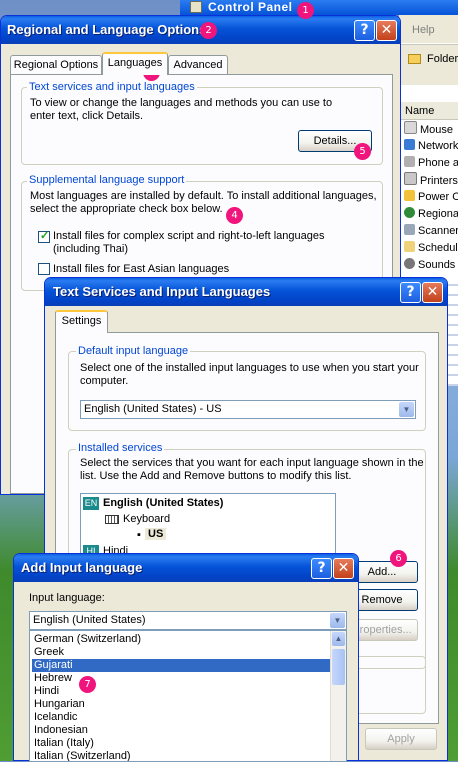 The image size is (458, 762). I want to click on annotation-marker-4: 4, so click(234, 215).